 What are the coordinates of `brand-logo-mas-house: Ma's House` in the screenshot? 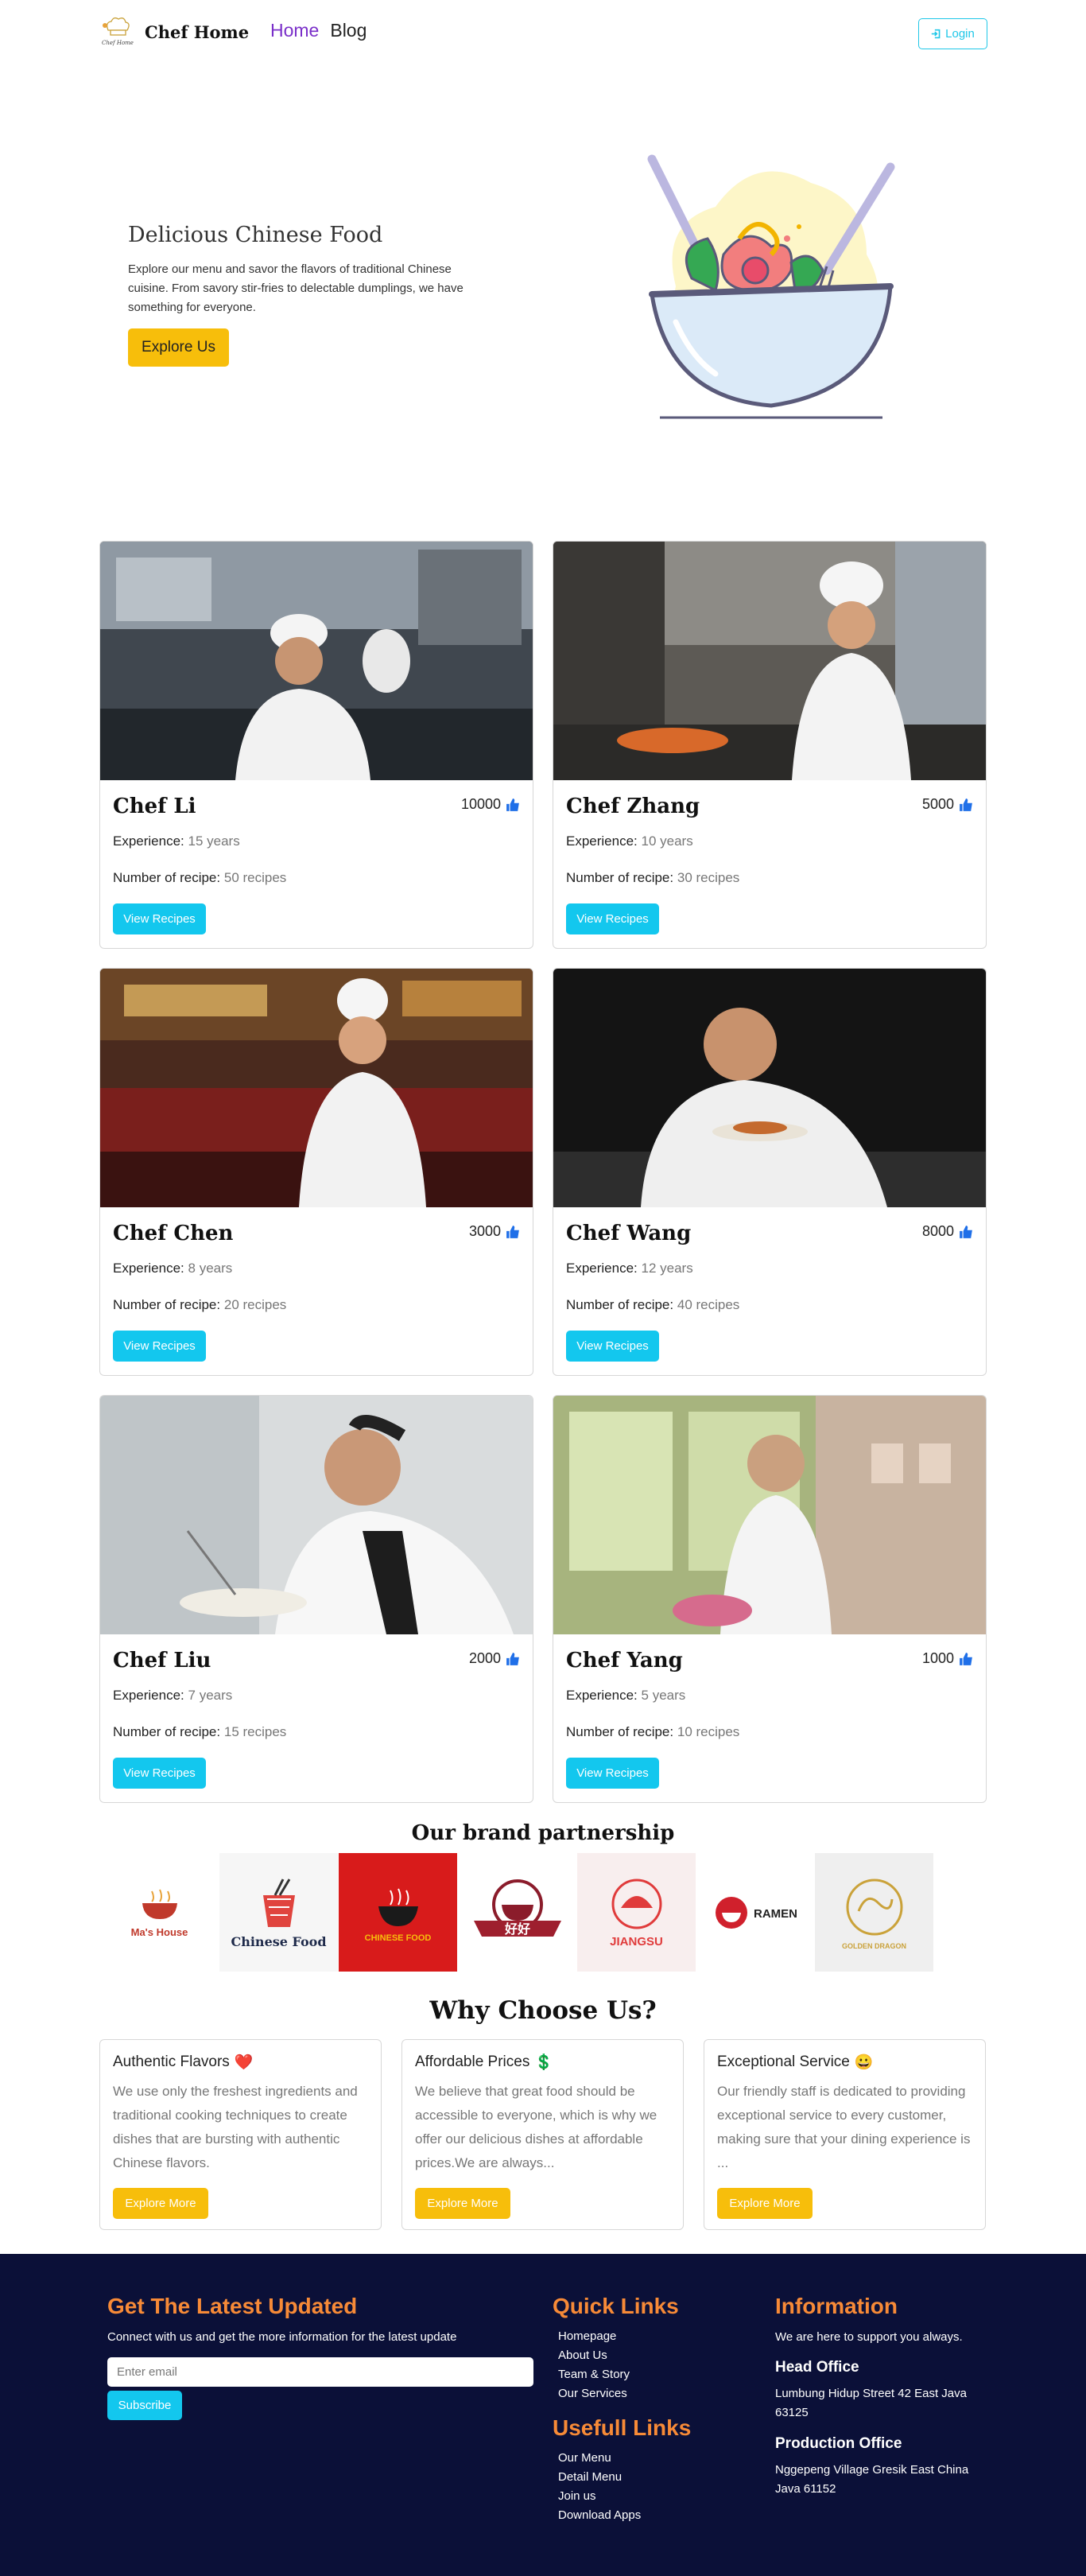 It's located at (159, 1912).